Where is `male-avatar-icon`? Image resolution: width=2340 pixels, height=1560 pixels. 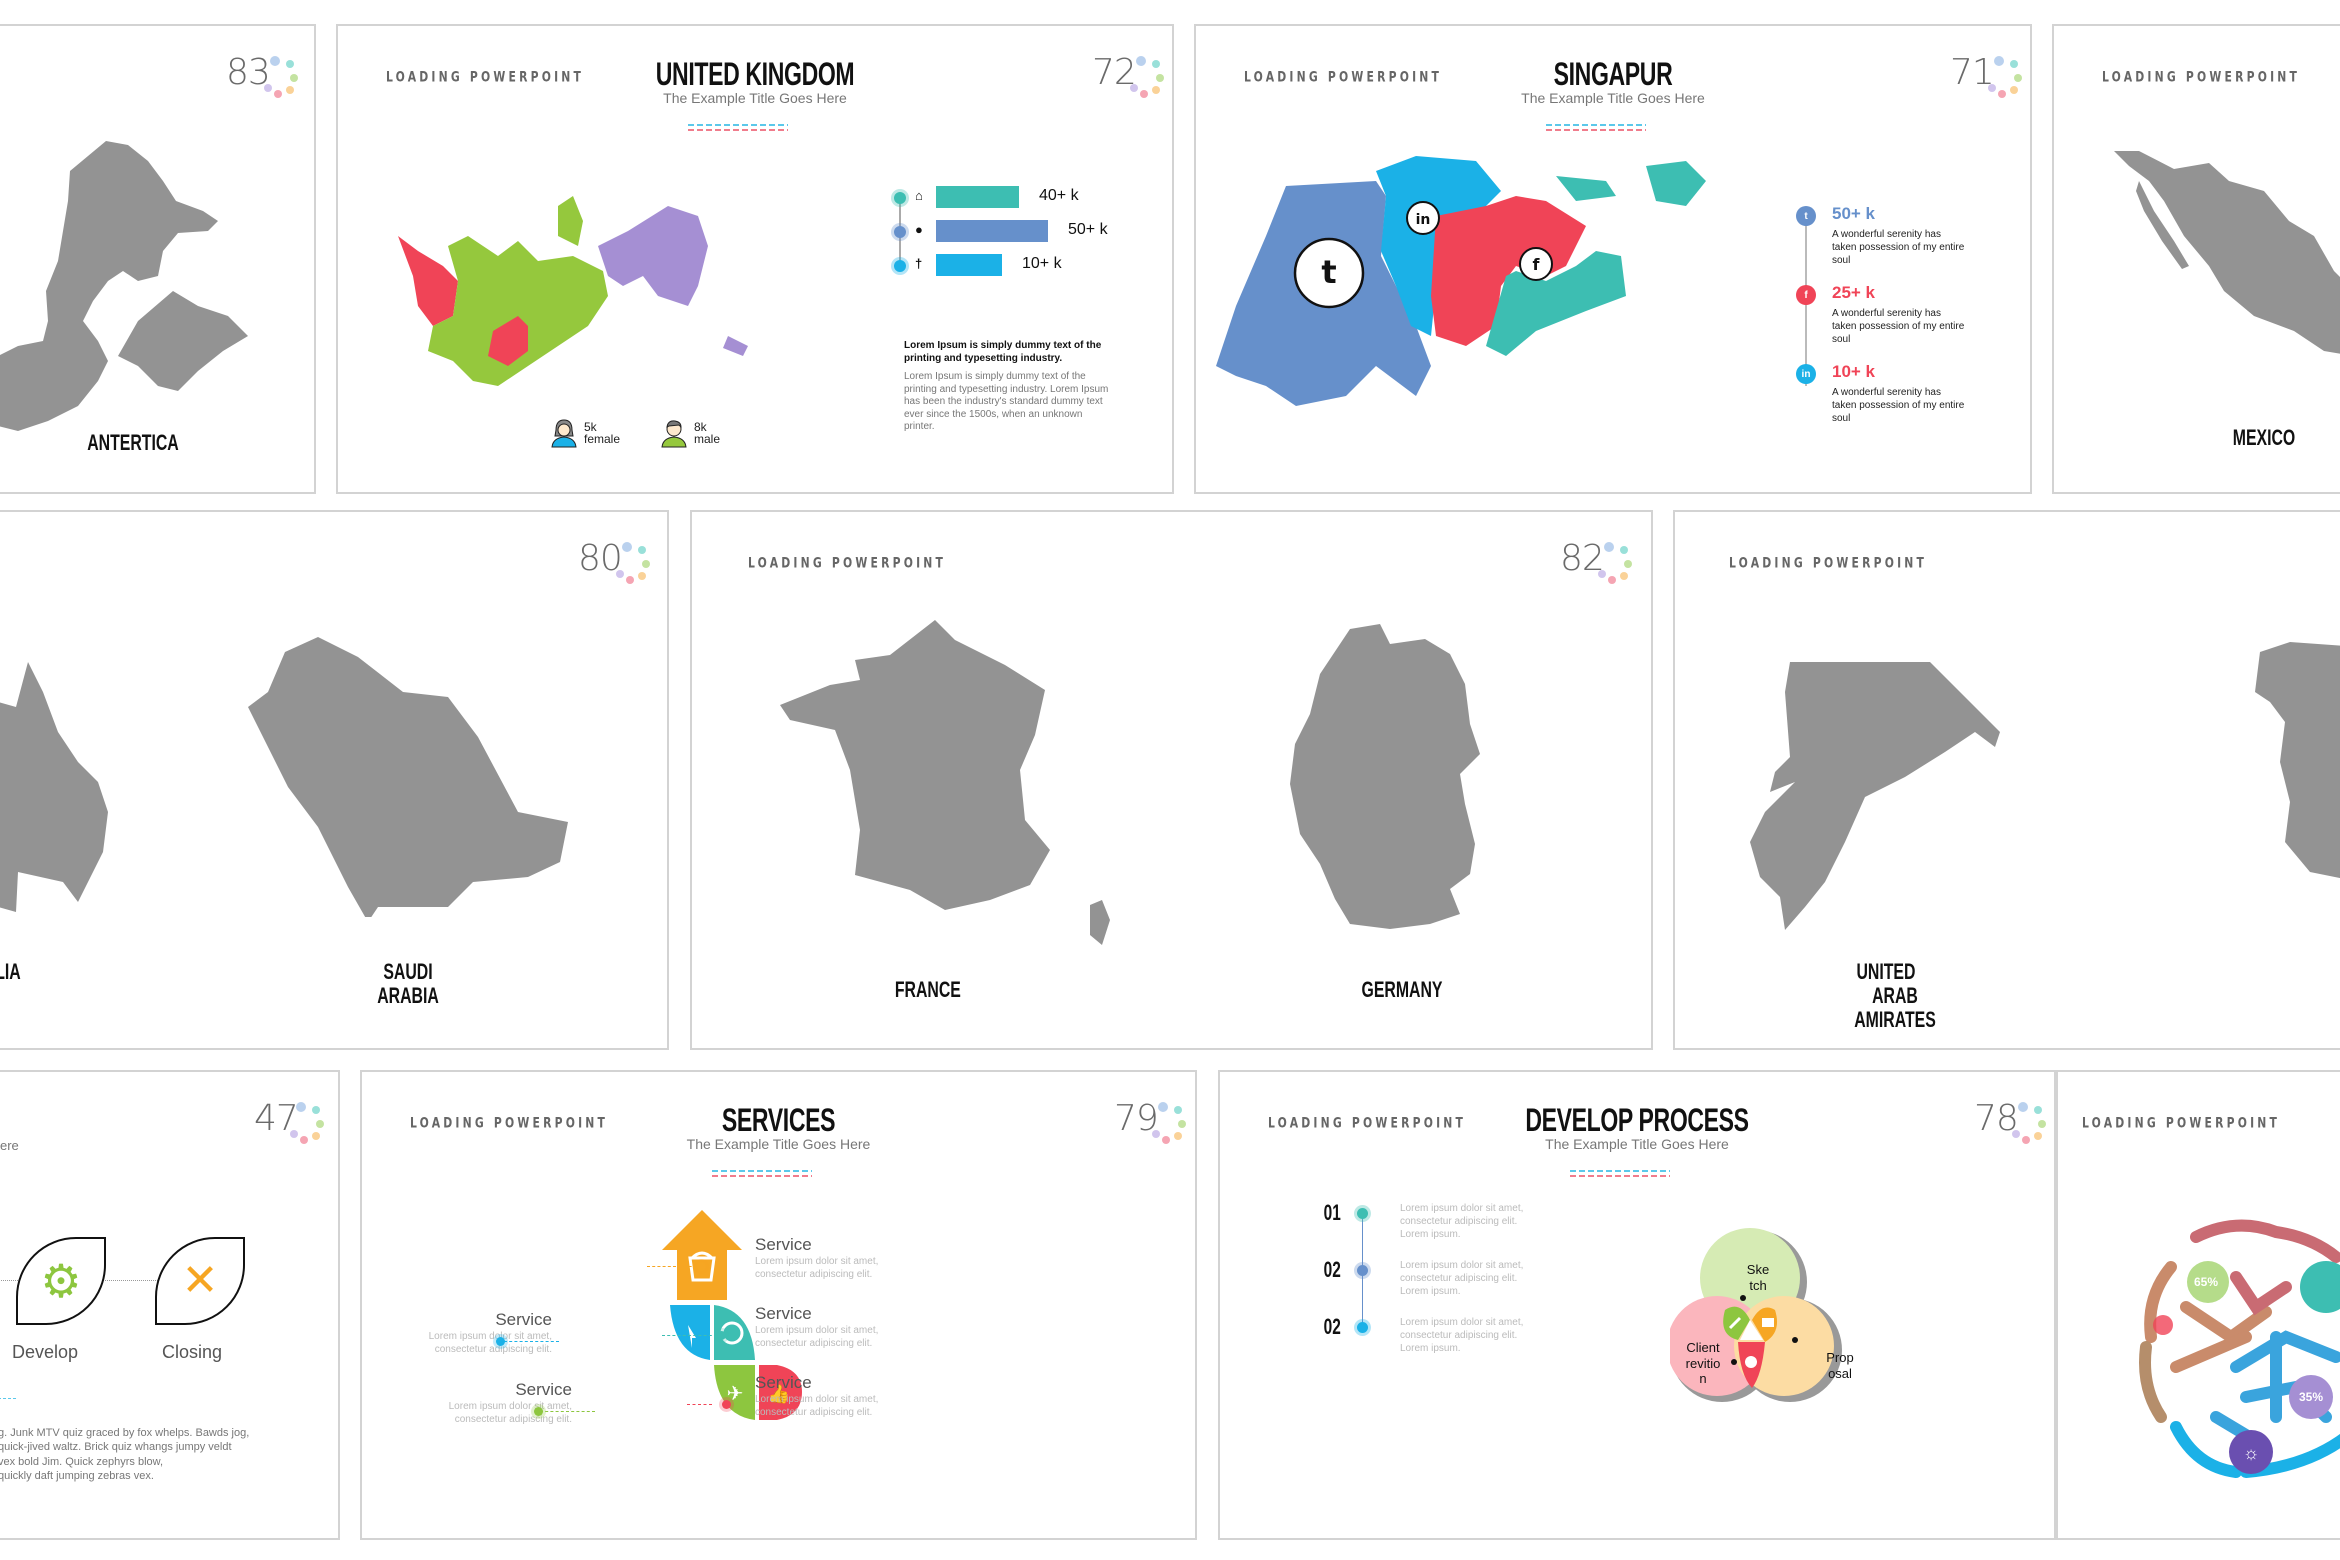 male-avatar-icon is located at coordinates (674, 434).